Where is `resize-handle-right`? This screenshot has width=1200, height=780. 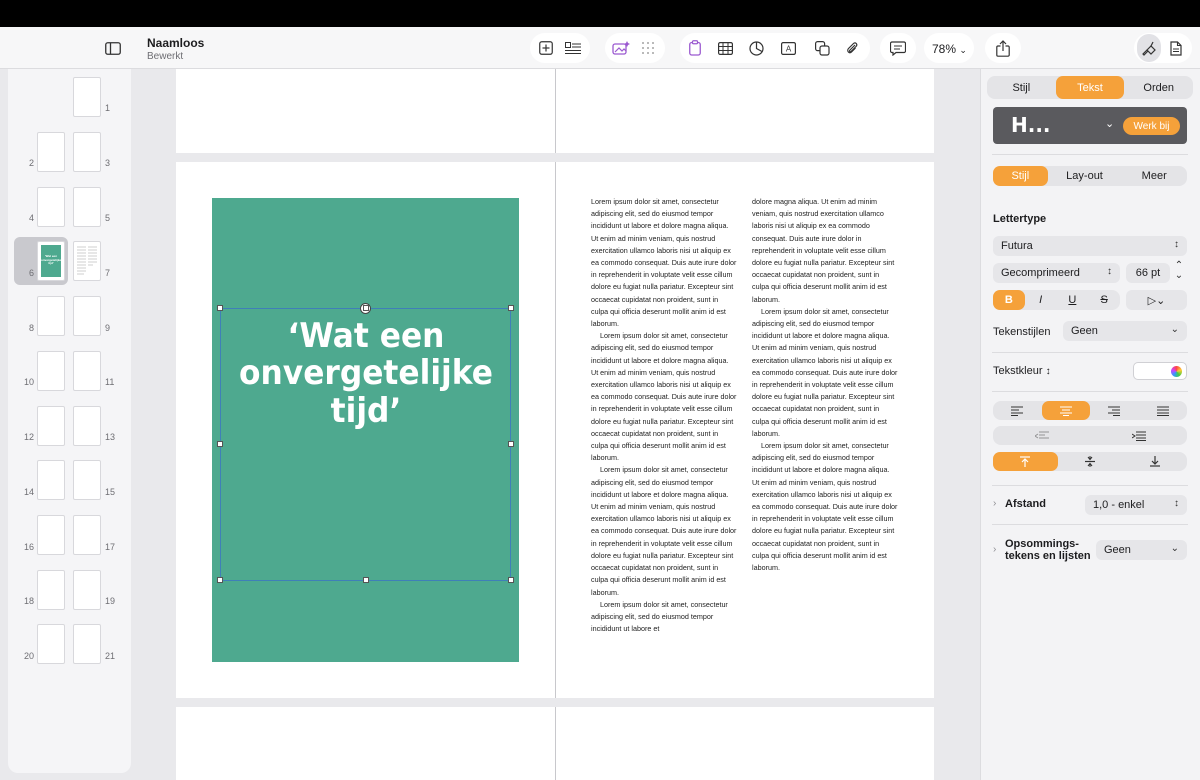
resize-handle-right is located at coordinates (511, 444).